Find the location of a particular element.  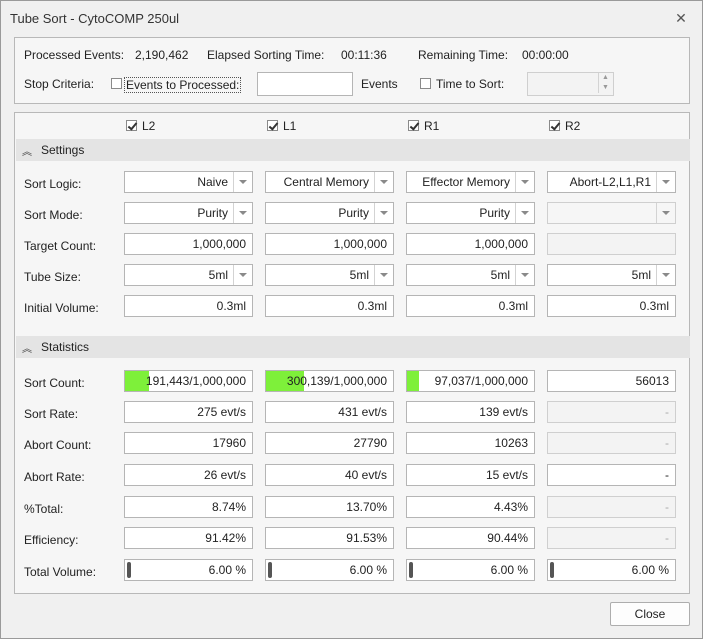

total-volume-l1-progress: 6.00 % is located at coordinates (329, 570).